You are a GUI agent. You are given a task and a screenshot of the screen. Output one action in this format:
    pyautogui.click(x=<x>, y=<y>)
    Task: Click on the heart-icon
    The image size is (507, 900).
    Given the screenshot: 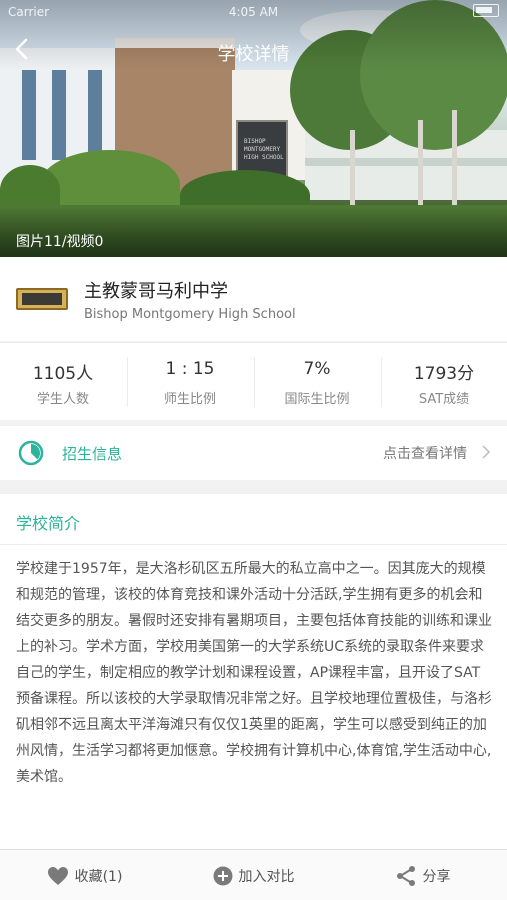 What is the action you would take?
    pyautogui.click(x=57, y=875)
    